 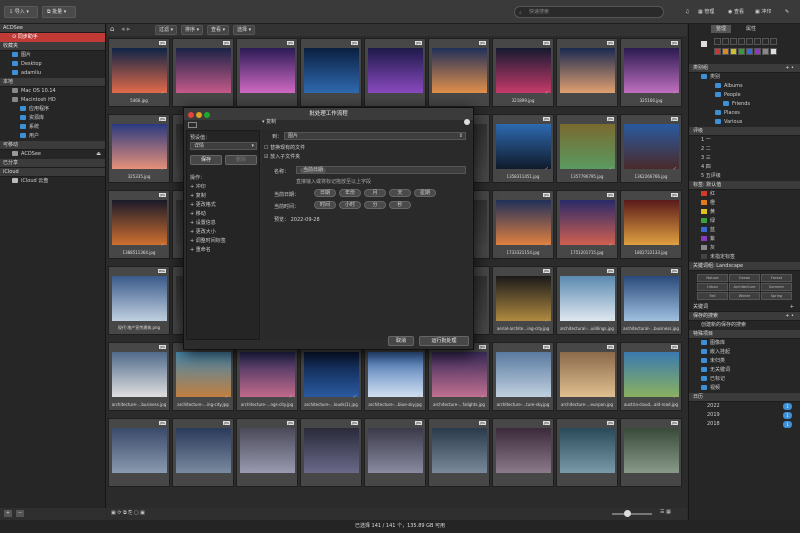 What do you see at coordinates (350, 205) in the screenshot?
I see `time-token: 小时` at bounding box center [350, 205].